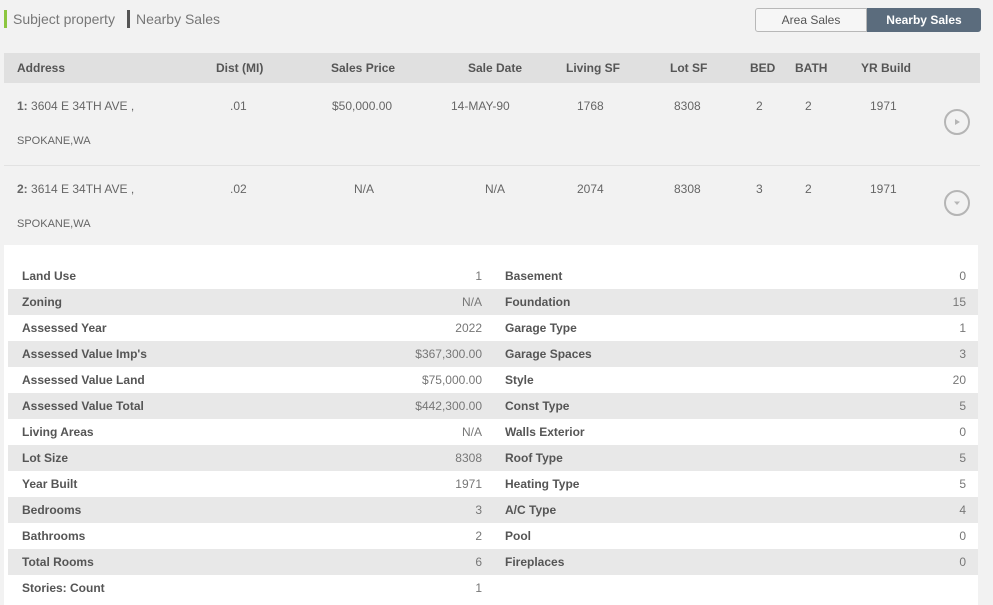 The width and height of the screenshot is (993, 605). What do you see at coordinates (962, 510) in the screenshot?
I see `detail-value-right: 4` at bounding box center [962, 510].